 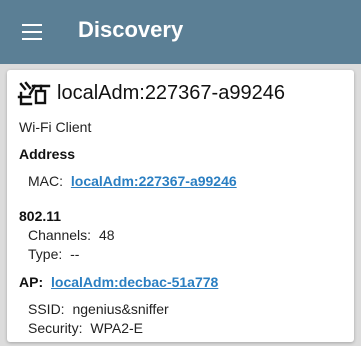 I want to click on wireless-heading: 802.11, so click(x=40, y=216).